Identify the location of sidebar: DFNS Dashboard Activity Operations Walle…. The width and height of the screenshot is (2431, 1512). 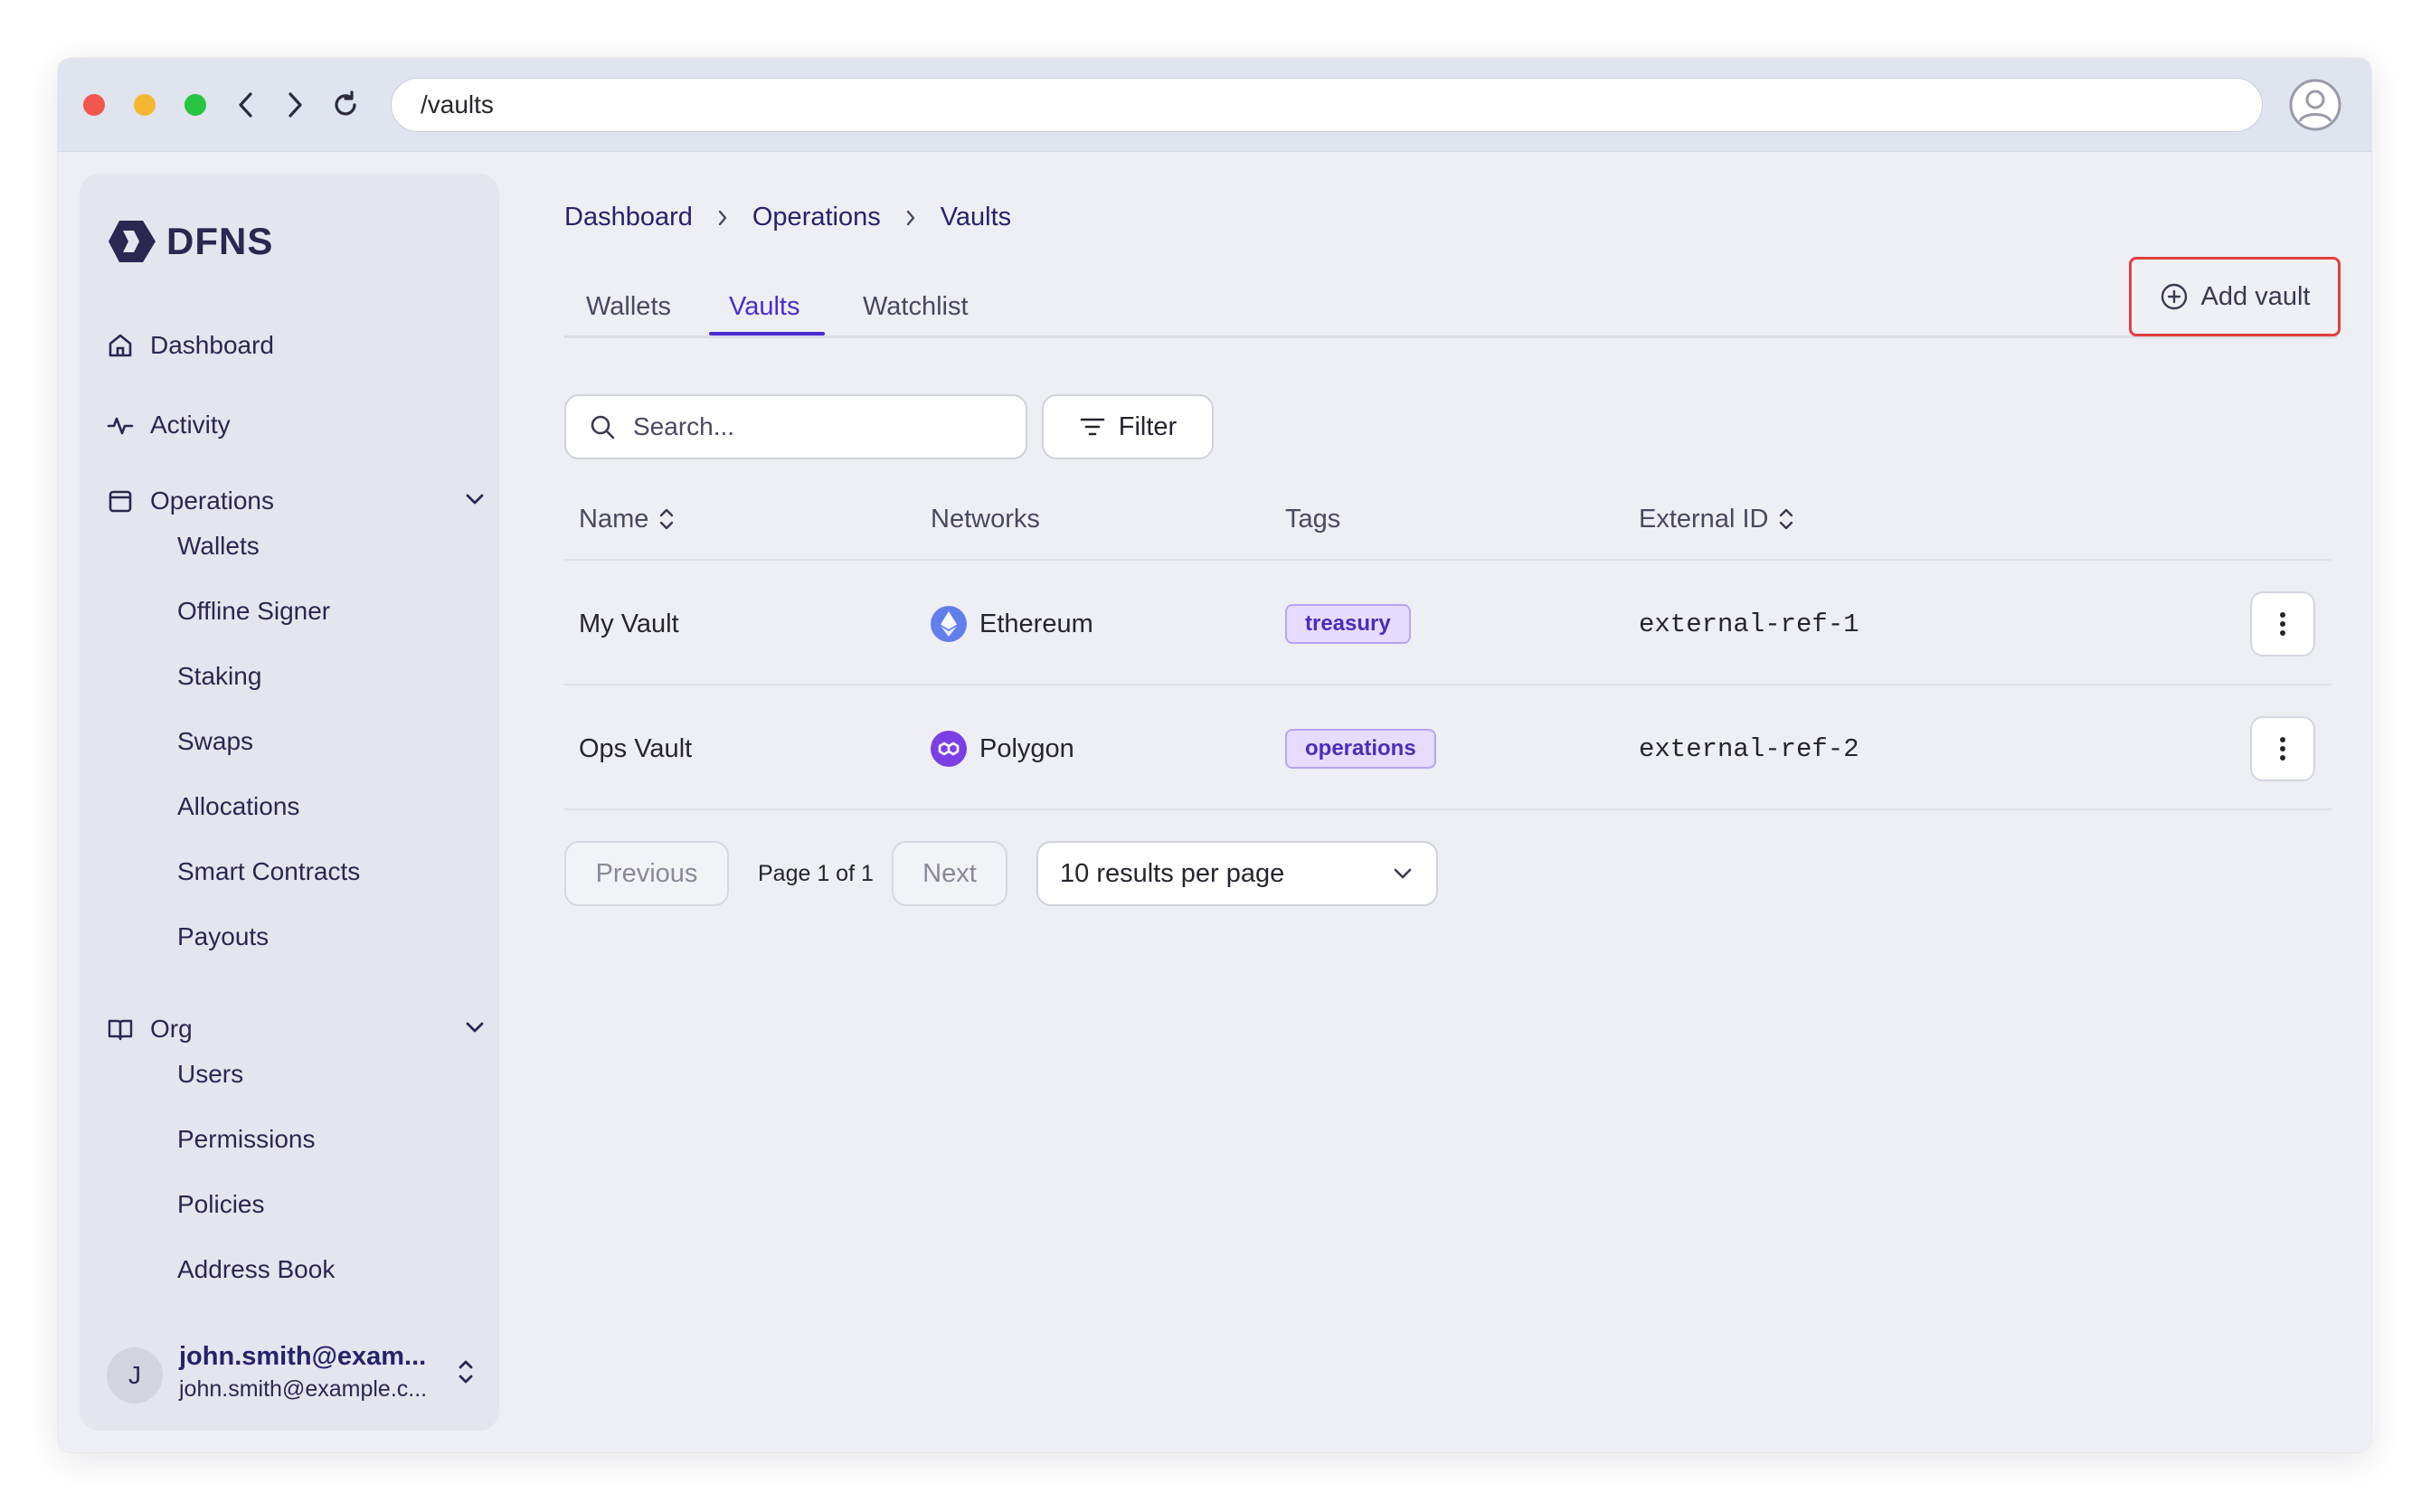
(289, 802).